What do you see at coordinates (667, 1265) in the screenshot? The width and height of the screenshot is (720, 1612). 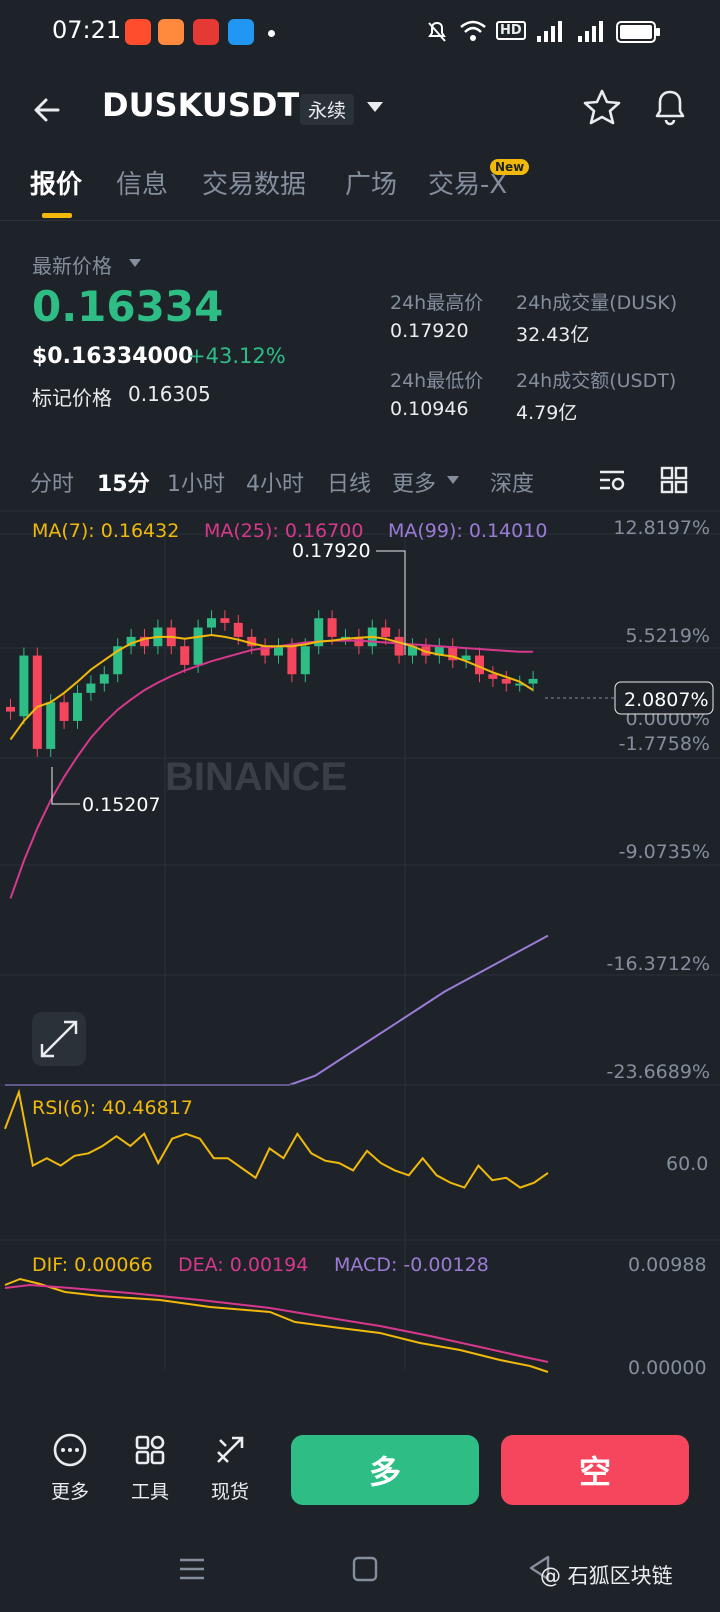 I see `macd-axis-top: 0.00988` at bounding box center [667, 1265].